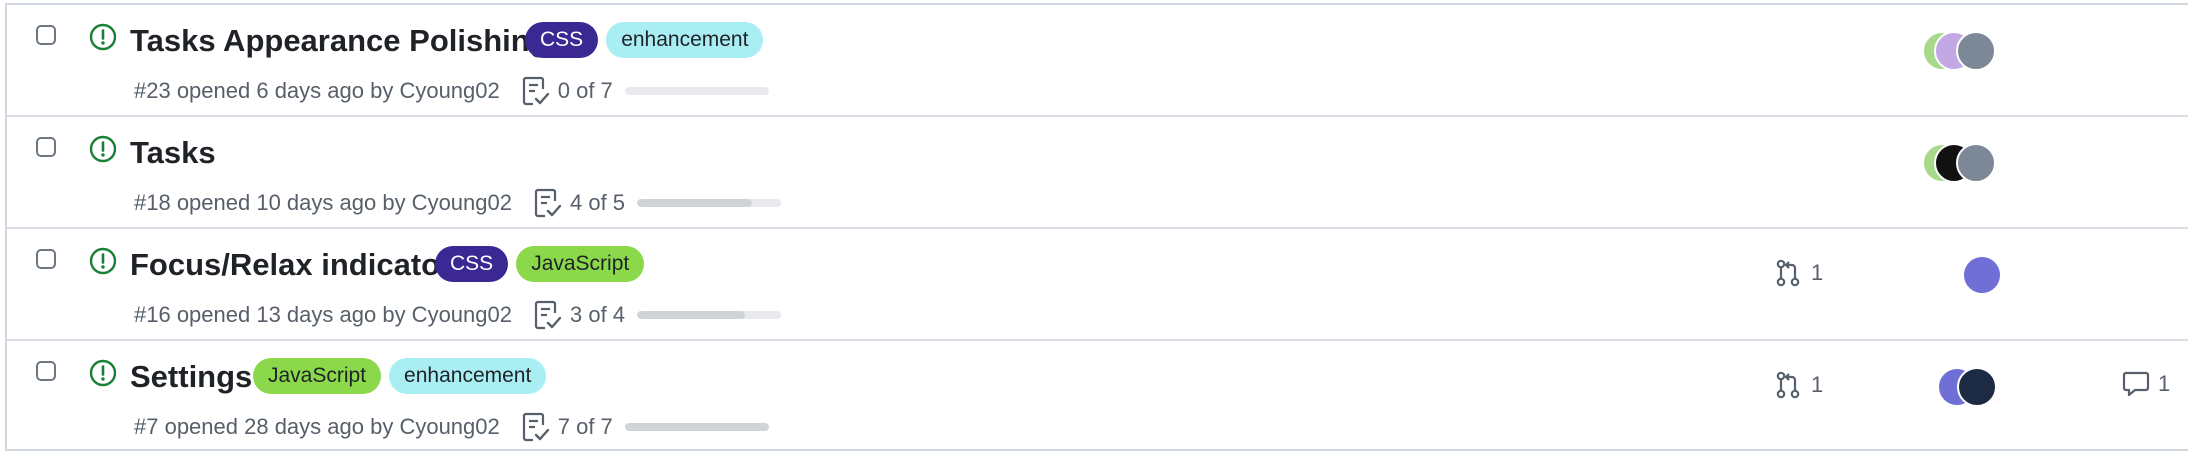 The image size is (2188, 454). What do you see at coordinates (597, 203) in the screenshot?
I see `task-count: 4 of 5` at bounding box center [597, 203].